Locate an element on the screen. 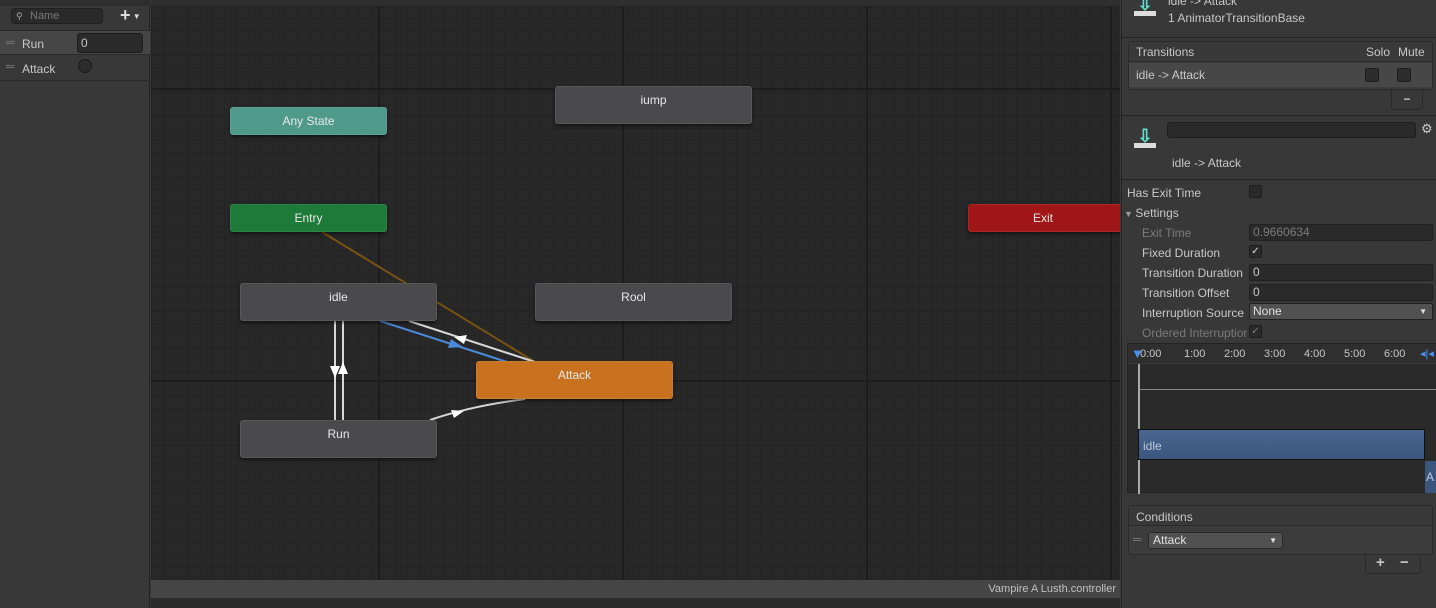 This screenshot has width=1436, height=608. inspector-subtitle: 1 AnimatorTransitionBase is located at coordinates (1236, 18).